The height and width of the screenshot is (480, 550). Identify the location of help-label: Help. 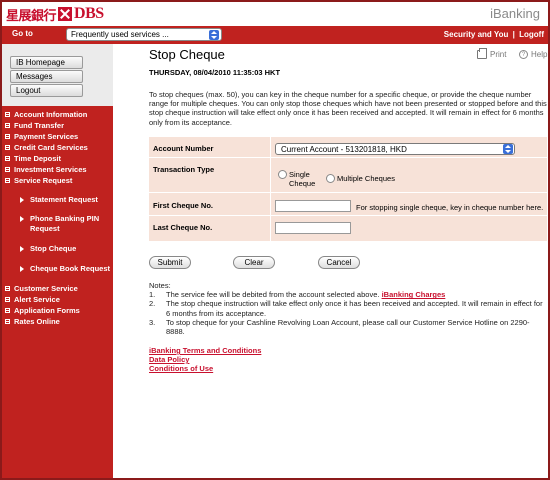
(539, 54).